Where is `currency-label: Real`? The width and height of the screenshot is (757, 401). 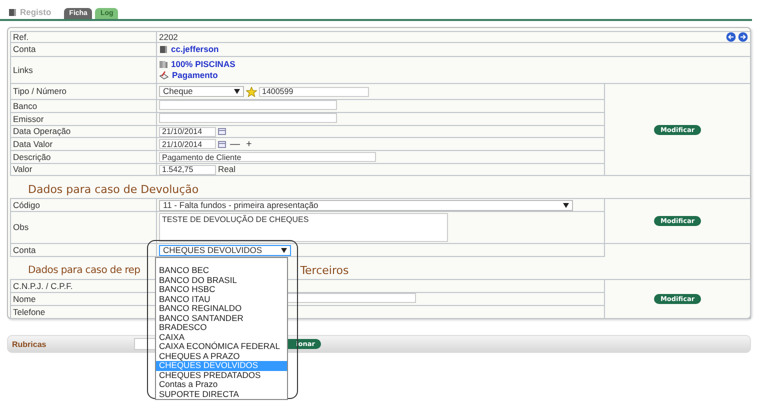 currency-label: Real is located at coordinates (227, 169).